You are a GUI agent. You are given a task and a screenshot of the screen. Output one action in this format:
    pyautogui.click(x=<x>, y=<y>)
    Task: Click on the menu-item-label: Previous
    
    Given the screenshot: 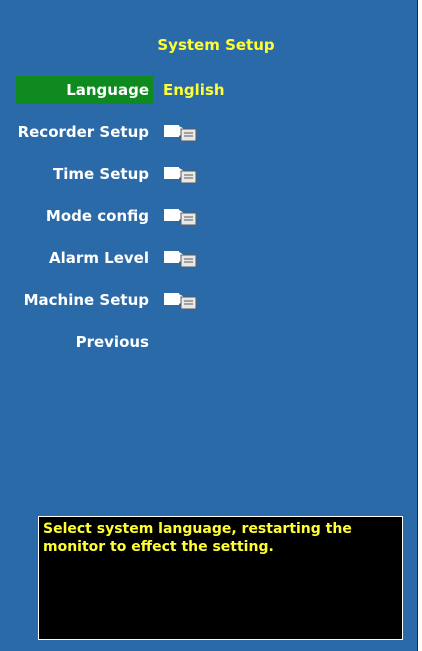 What is the action you would take?
    pyautogui.click(x=112, y=342)
    